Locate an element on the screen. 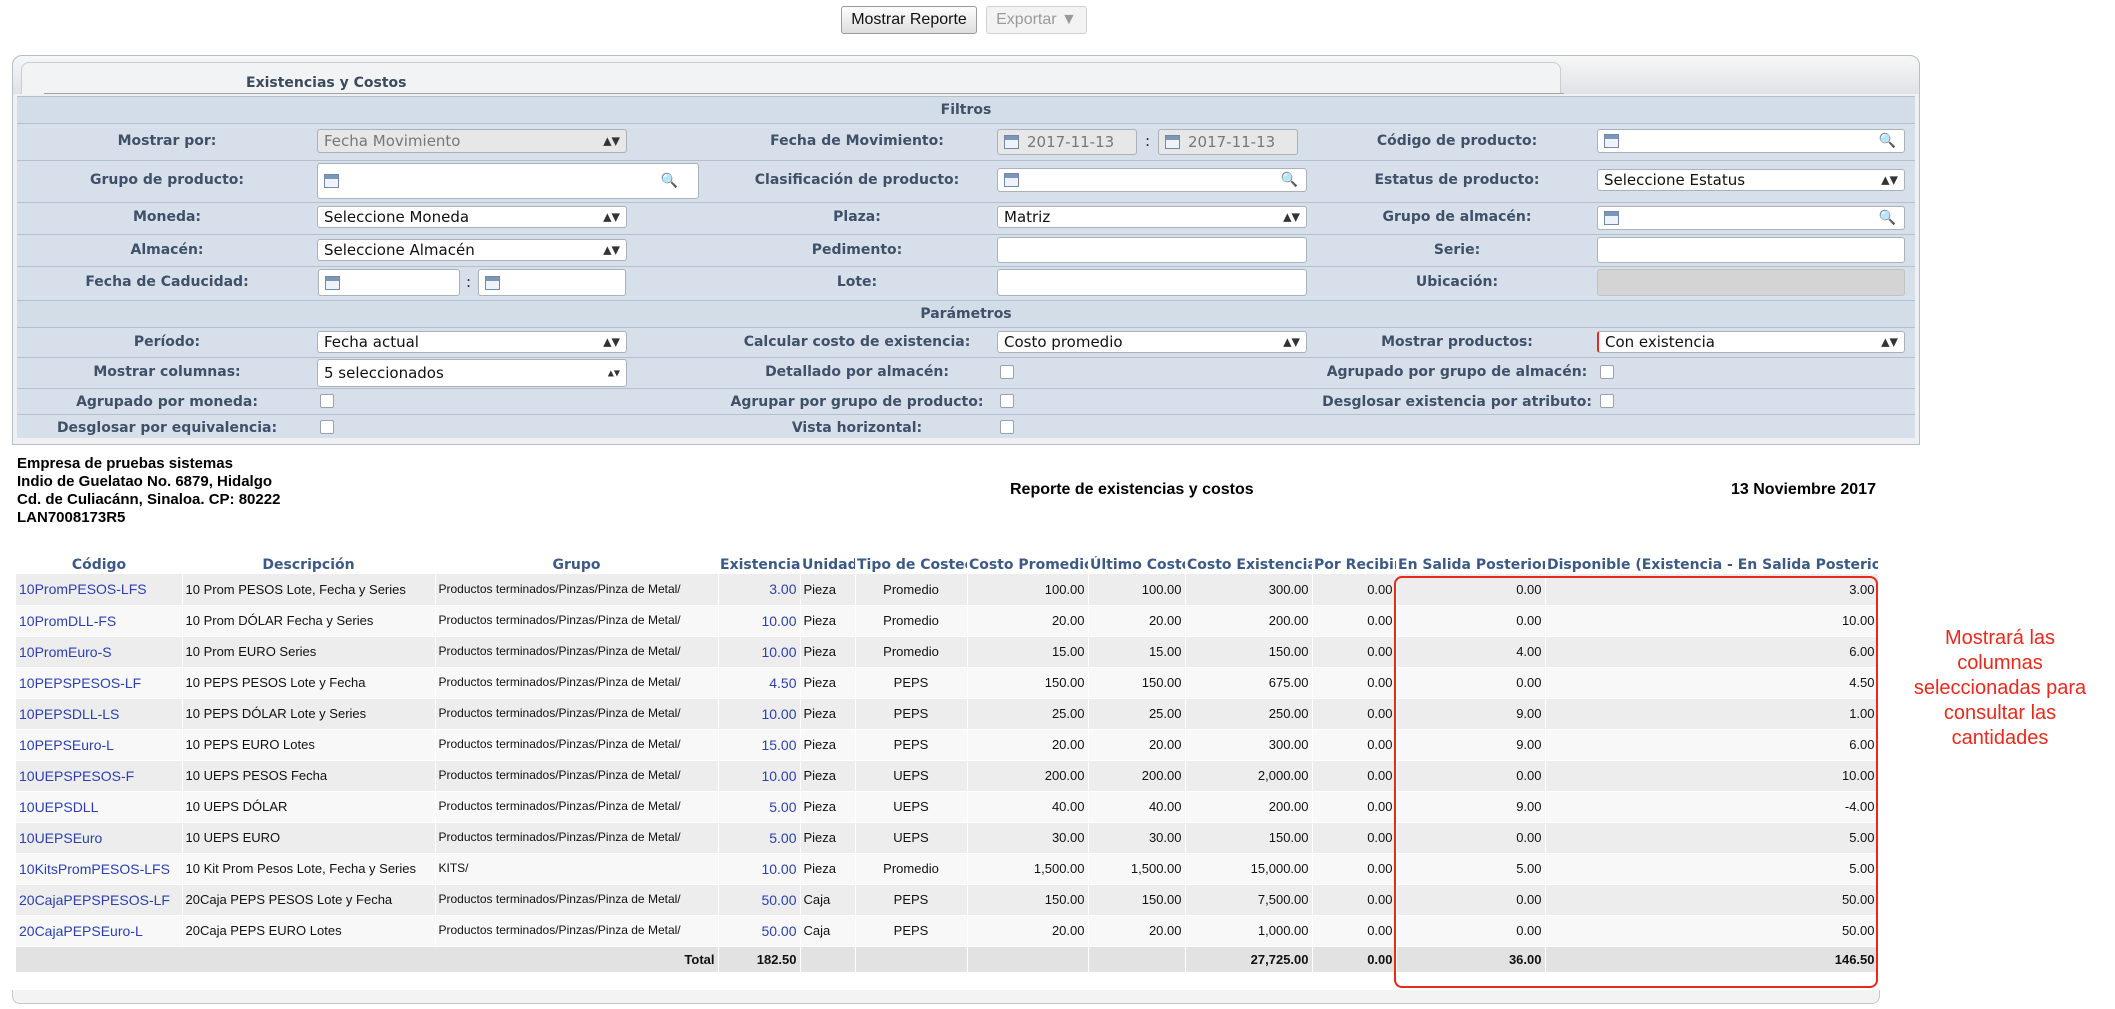 Image resolution: width=2115 pixels, height=1009 pixels. caducidad-label: Fecha de Caducidad: is located at coordinates (167, 282).